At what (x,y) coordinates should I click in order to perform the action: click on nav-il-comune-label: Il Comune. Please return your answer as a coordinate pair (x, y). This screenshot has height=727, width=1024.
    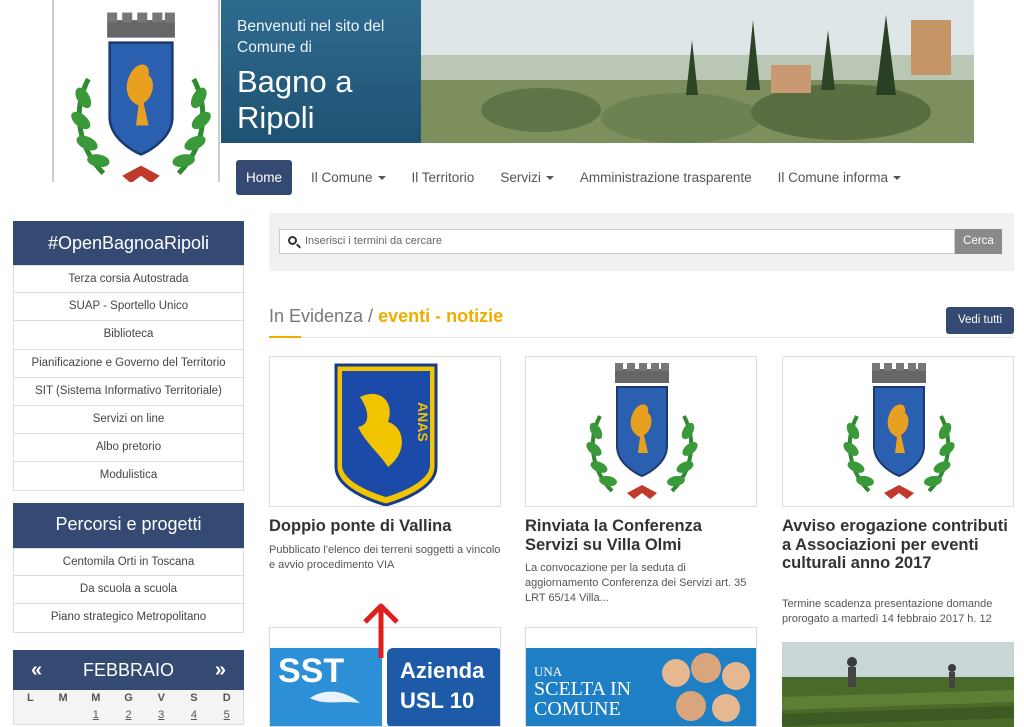
    Looking at the image, I should click on (342, 177).